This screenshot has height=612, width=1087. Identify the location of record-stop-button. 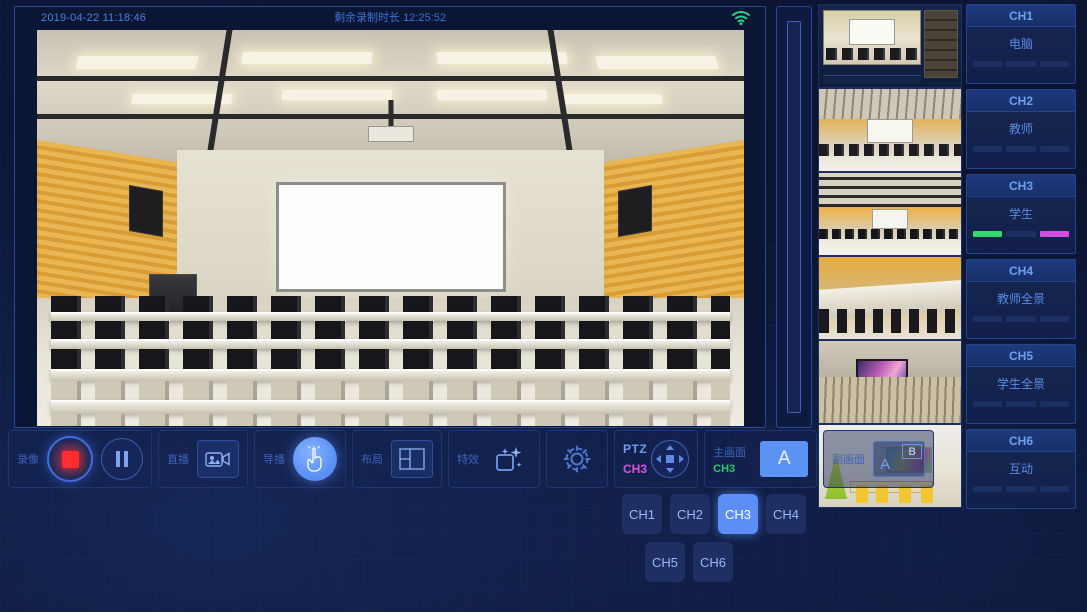
(70, 459).